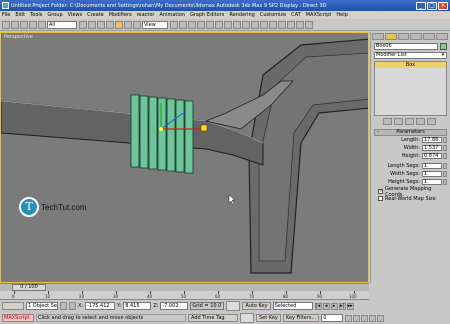 This screenshot has height=324, width=450. What do you see at coordinates (334, 306) in the screenshot?
I see `play-icon: ▸` at bounding box center [334, 306].